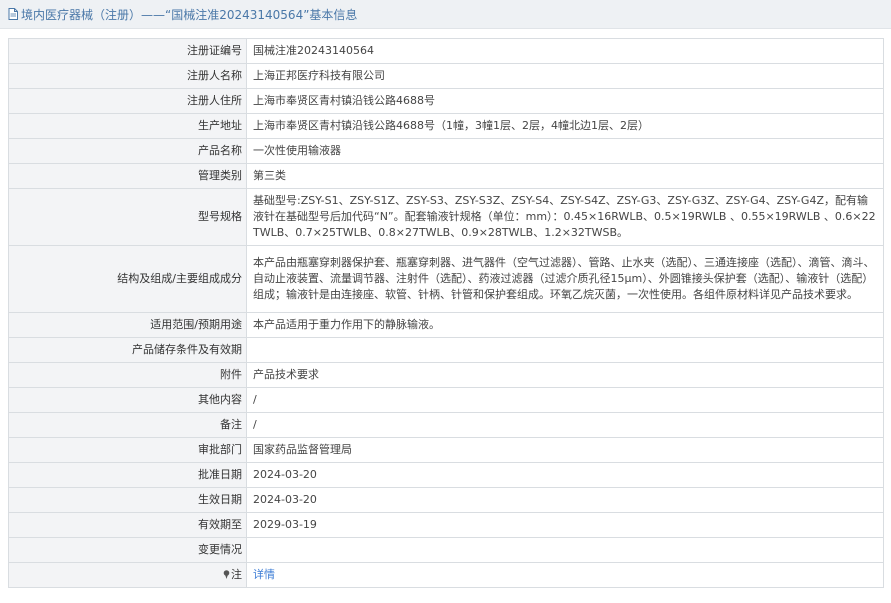 The width and height of the screenshot is (891, 603). I want to click on page-title: 境内医疗器械（注册）——“国械注准20243140564”基本信息, so click(189, 14).